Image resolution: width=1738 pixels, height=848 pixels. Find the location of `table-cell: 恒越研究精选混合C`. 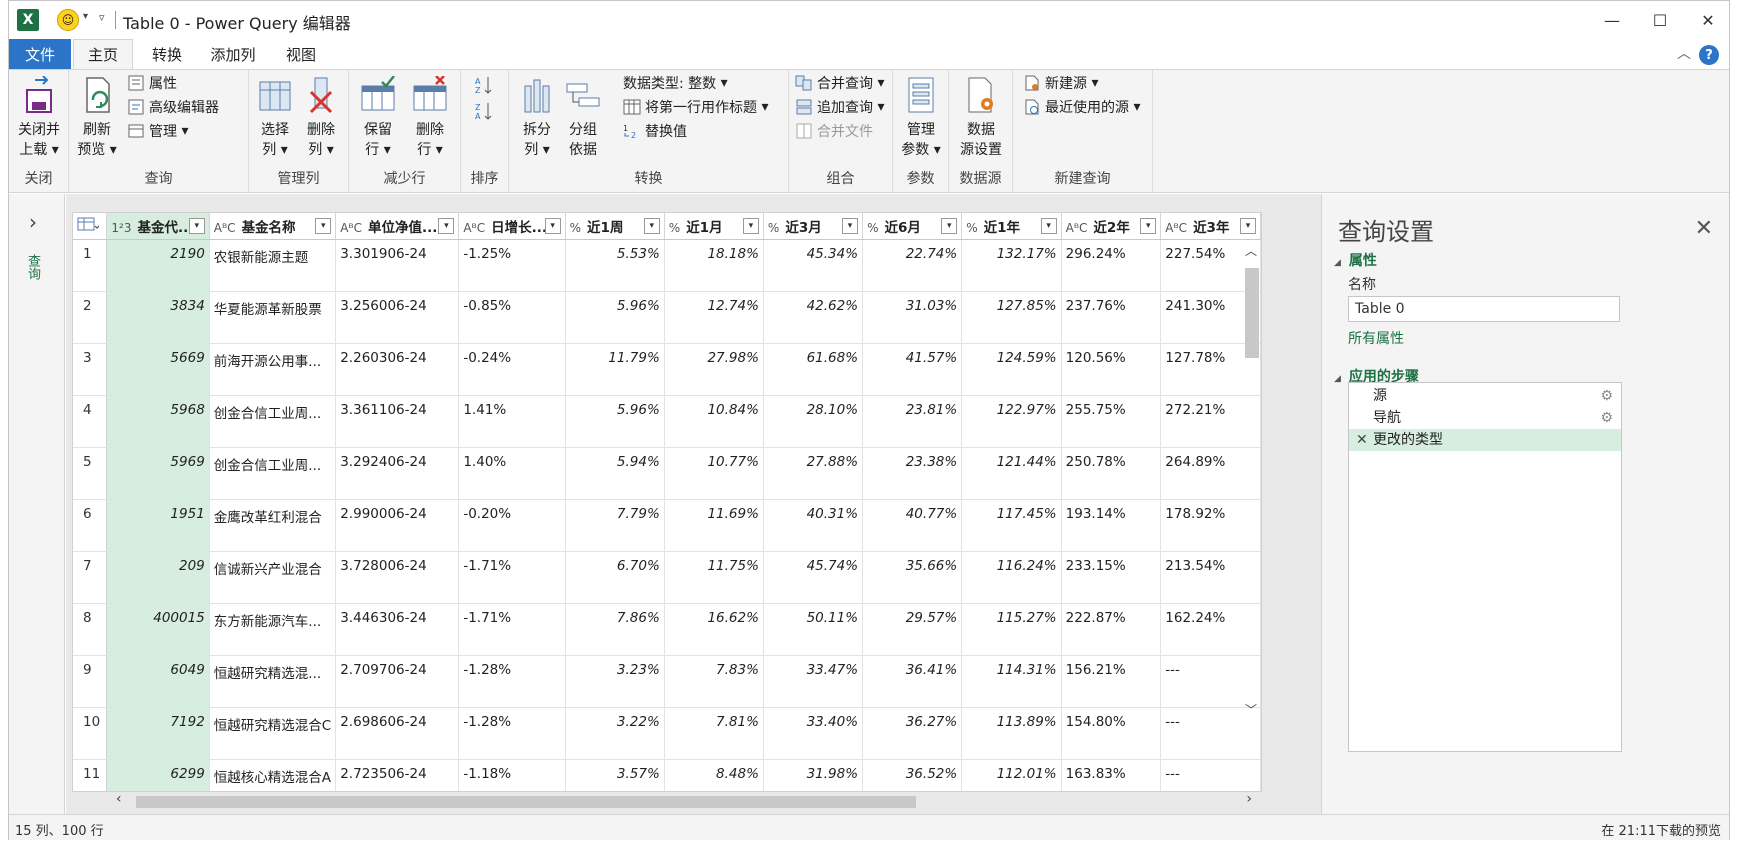

table-cell: 恒越研究精选混合C is located at coordinates (273, 733).